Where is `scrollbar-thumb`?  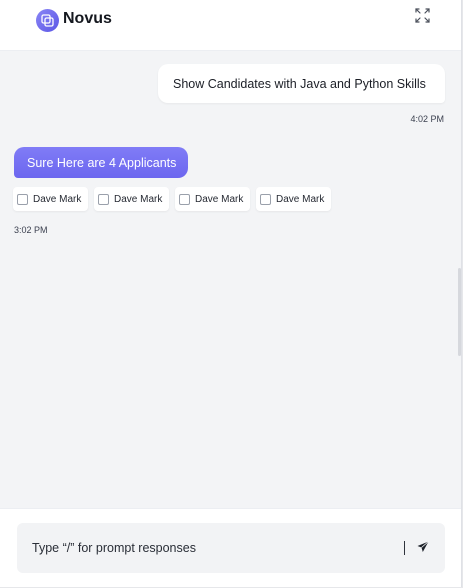
scrollbar-thumb is located at coordinates (459, 312).